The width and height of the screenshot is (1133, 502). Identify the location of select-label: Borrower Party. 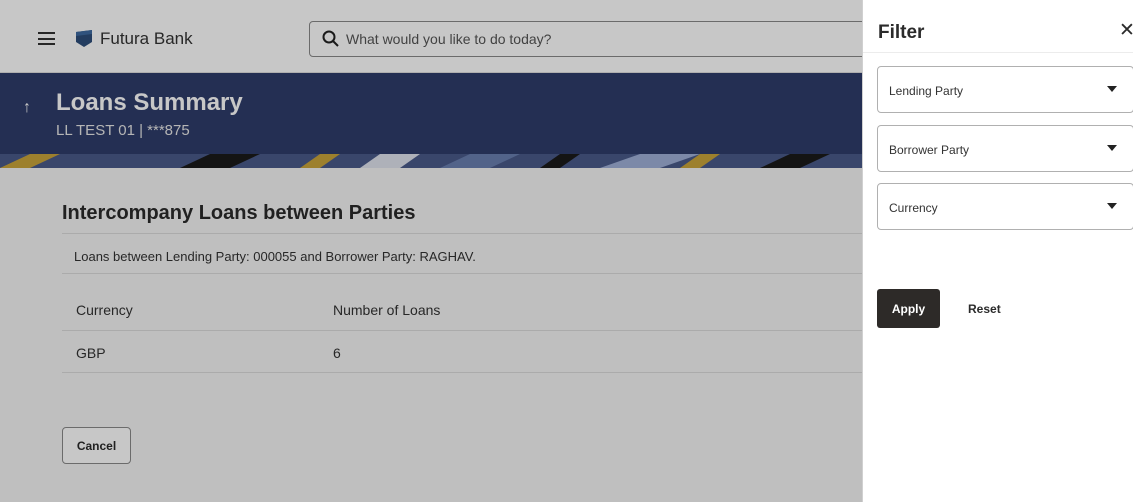
(929, 150).